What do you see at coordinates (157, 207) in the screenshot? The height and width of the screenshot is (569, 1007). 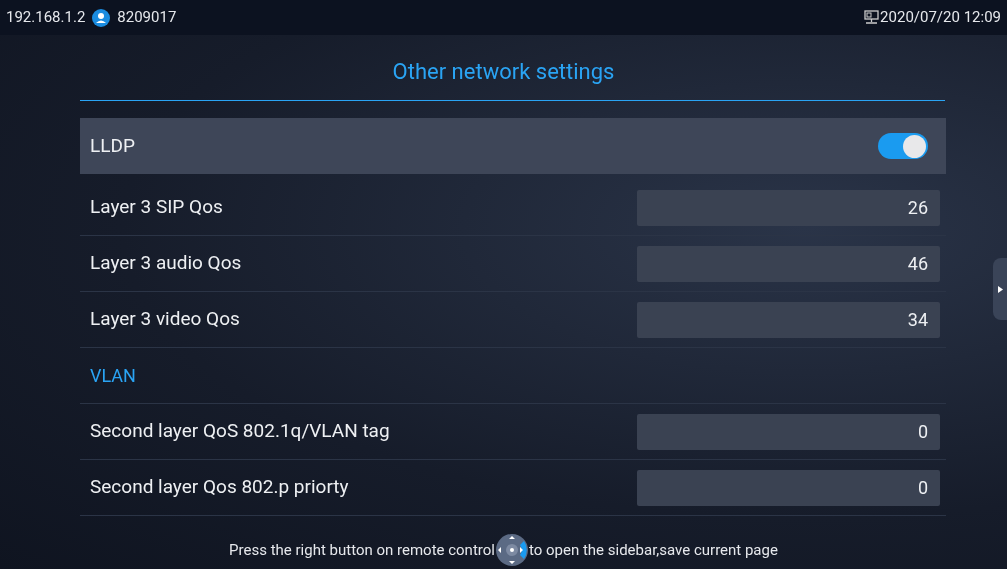 I see `setting-label: Layer 3 SIP Qos` at bounding box center [157, 207].